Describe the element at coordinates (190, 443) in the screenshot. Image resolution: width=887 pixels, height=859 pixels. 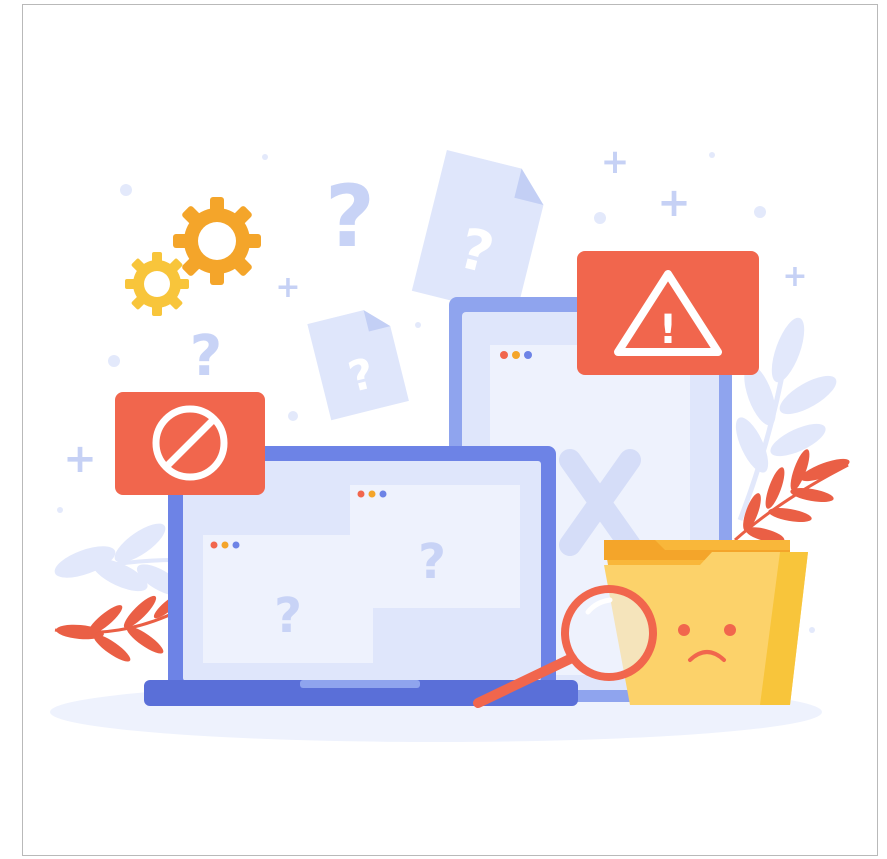
I see `no-entry-icon` at that location.